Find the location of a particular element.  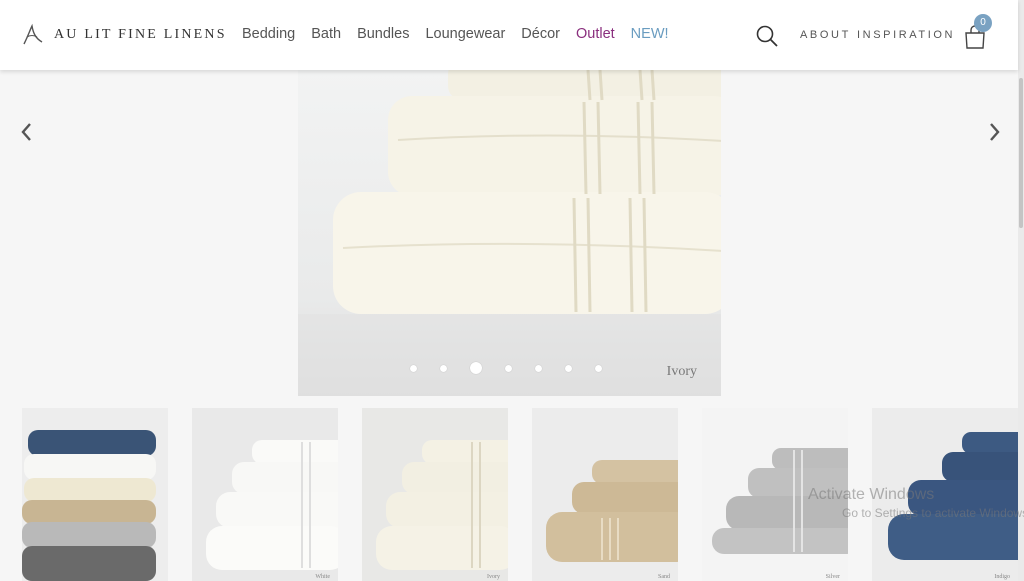

nav-item-bath: Bath is located at coordinates (326, 34).